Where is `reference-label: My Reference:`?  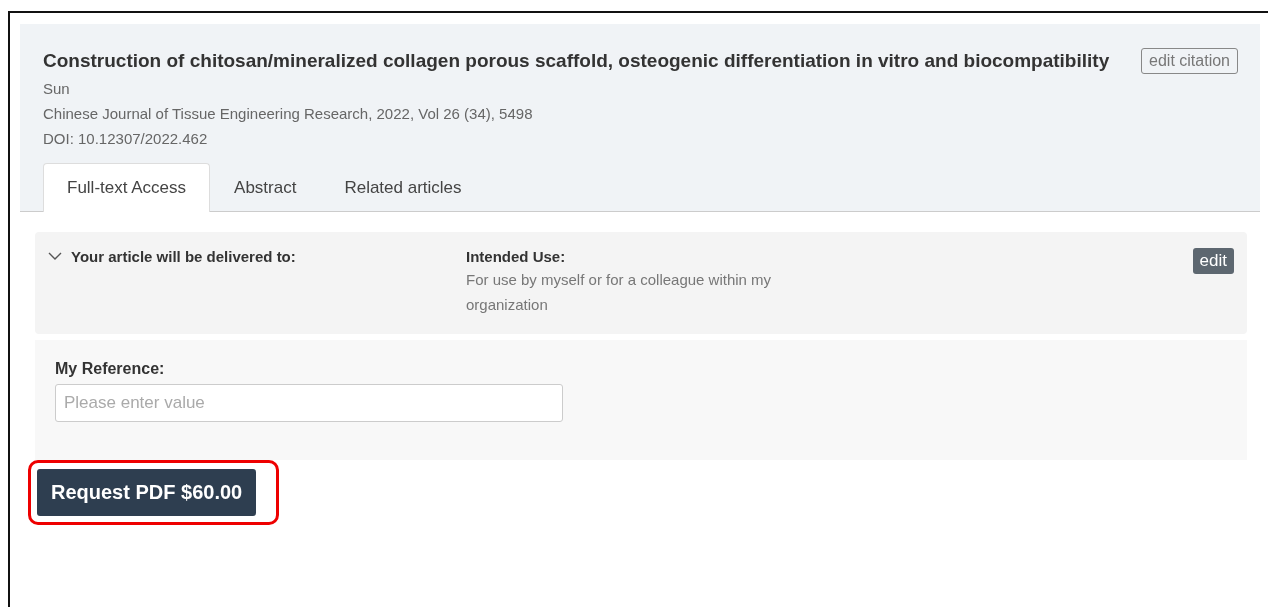 reference-label: My Reference: is located at coordinates (110, 369).